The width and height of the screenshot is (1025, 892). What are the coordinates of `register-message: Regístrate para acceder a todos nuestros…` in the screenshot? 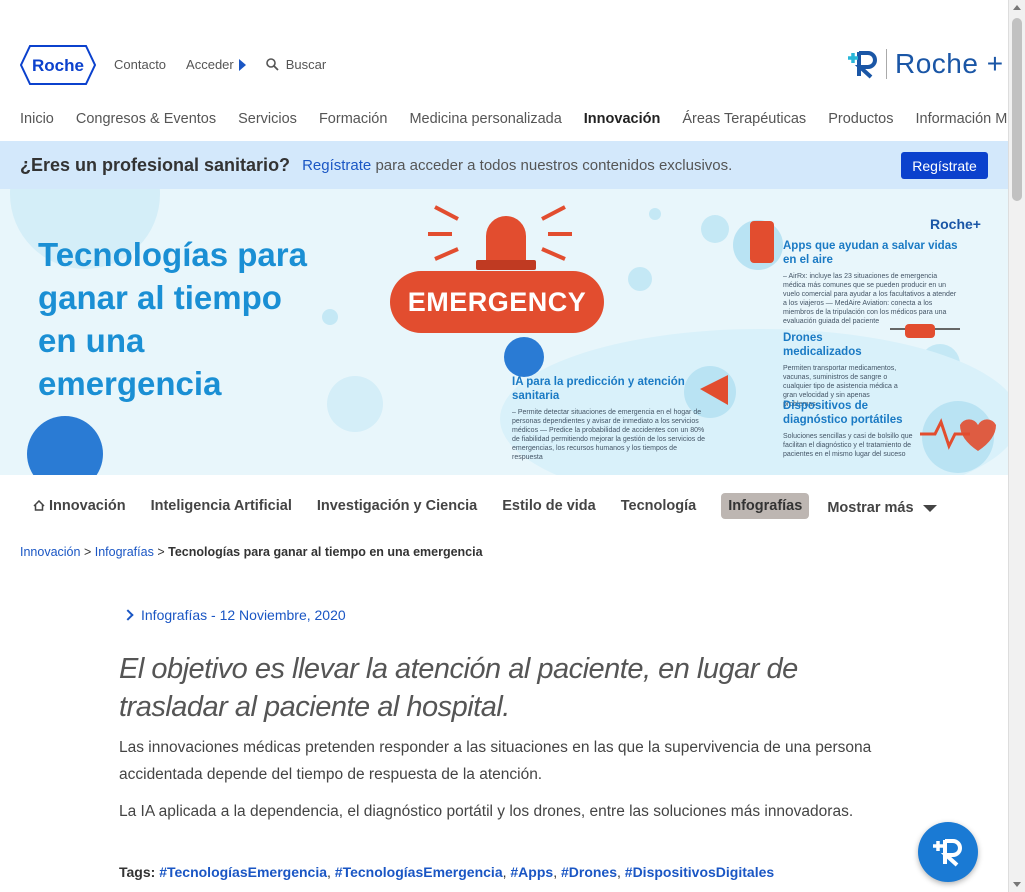 It's located at (517, 165).